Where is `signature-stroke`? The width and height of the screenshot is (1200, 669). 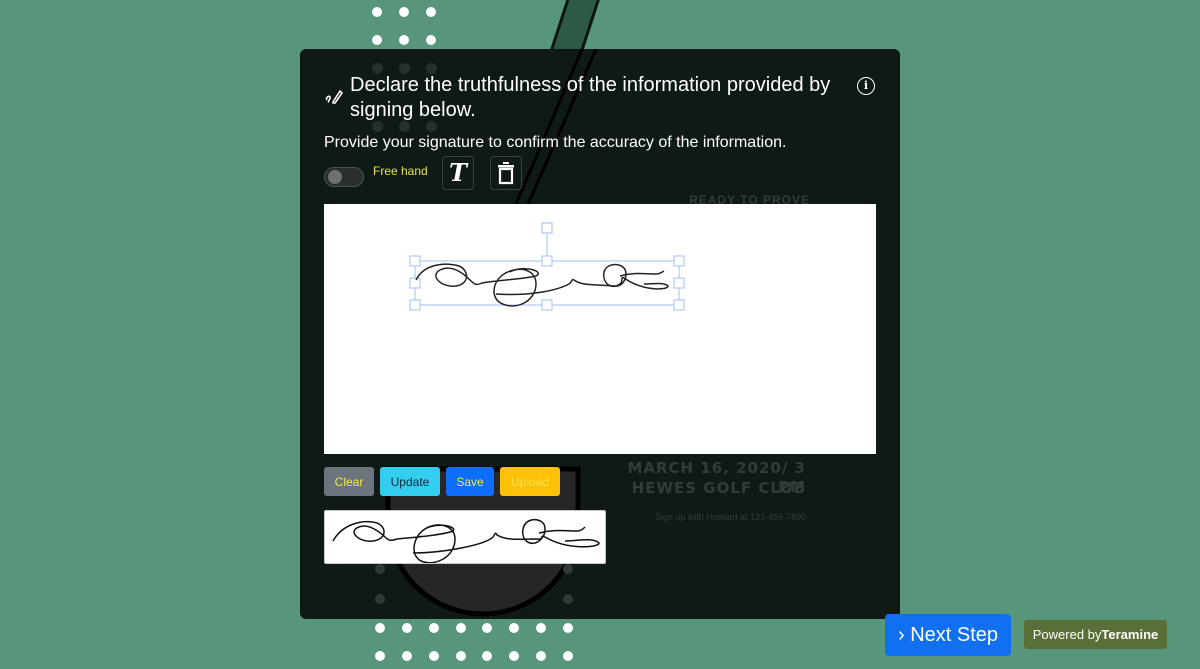
signature-stroke is located at coordinates (466, 541).